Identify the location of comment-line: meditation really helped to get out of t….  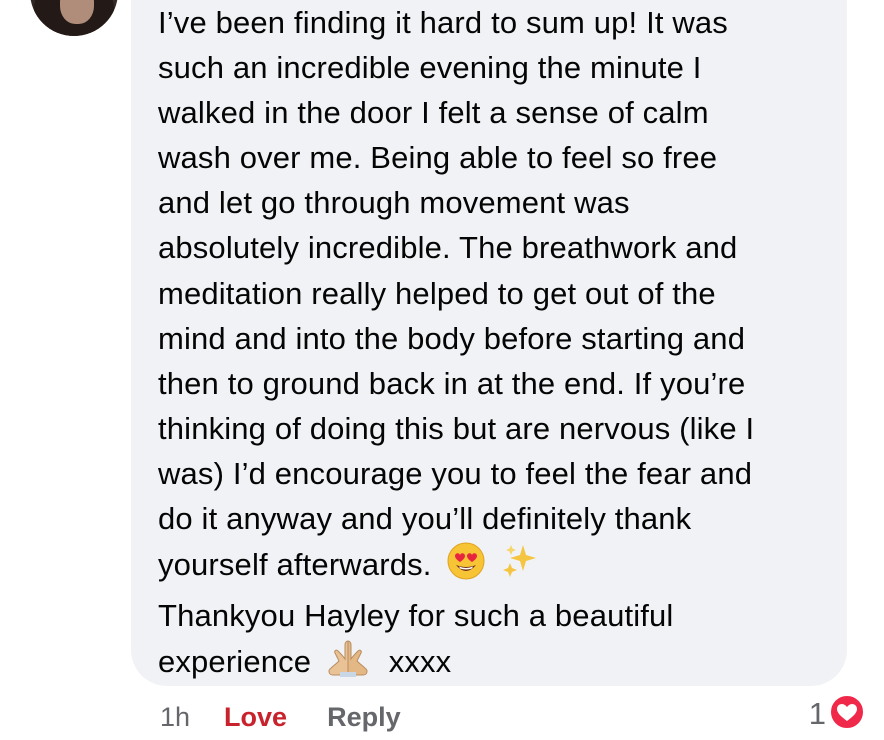
(437, 293).